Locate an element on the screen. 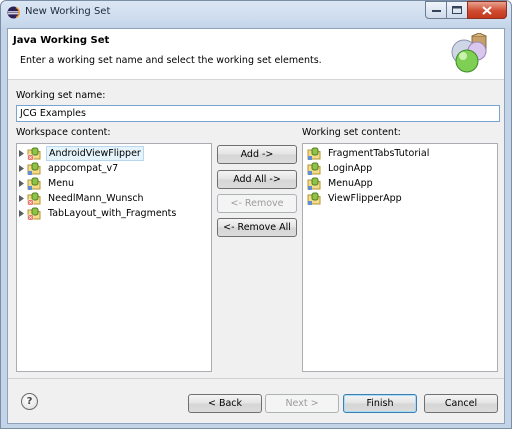 This screenshot has height=429, width=512. tree-item-label: NeedlMann_Wunsch is located at coordinates (96, 198).